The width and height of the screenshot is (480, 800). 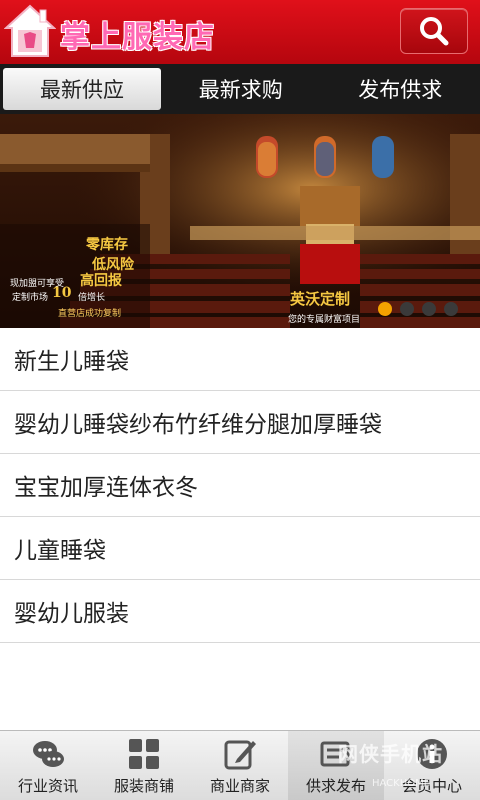 What do you see at coordinates (335, 786) in the screenshot?
I see `nav-label: 供求发布` at bounding box center [335, 786].